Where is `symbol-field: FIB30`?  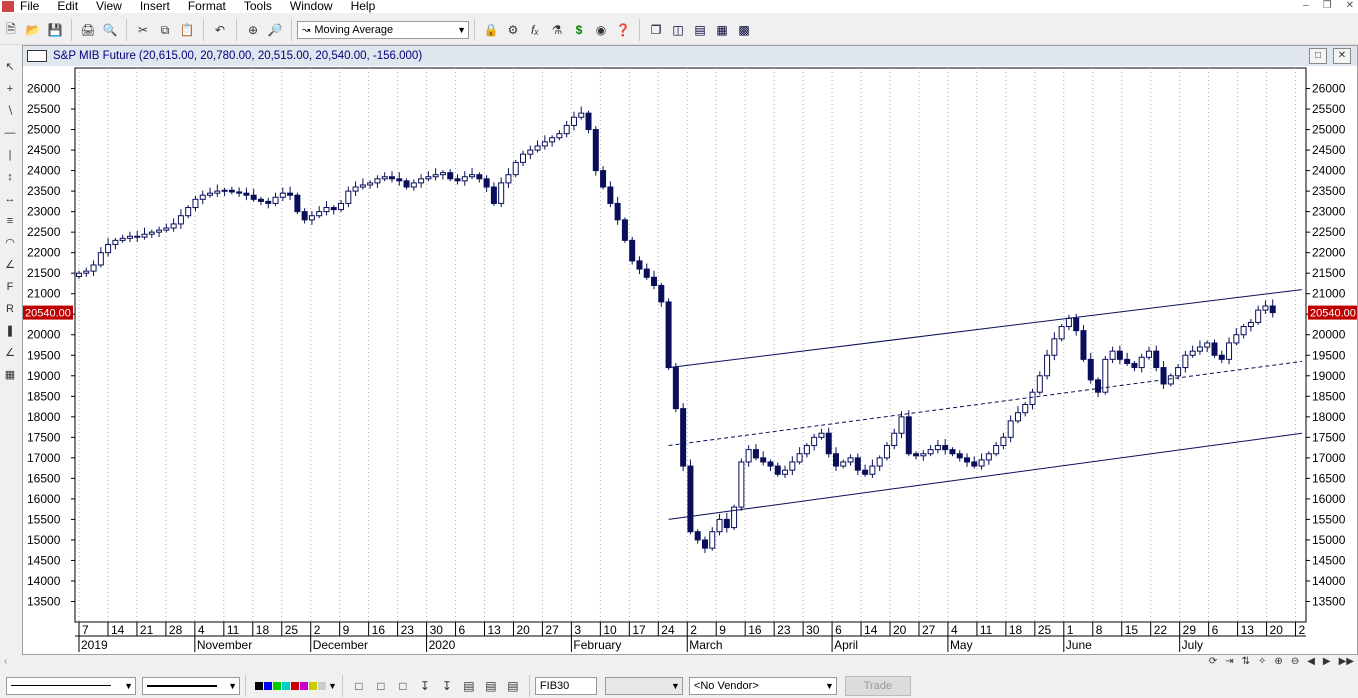 symbol-field: FIB30 is located at coordinates (565, 685).